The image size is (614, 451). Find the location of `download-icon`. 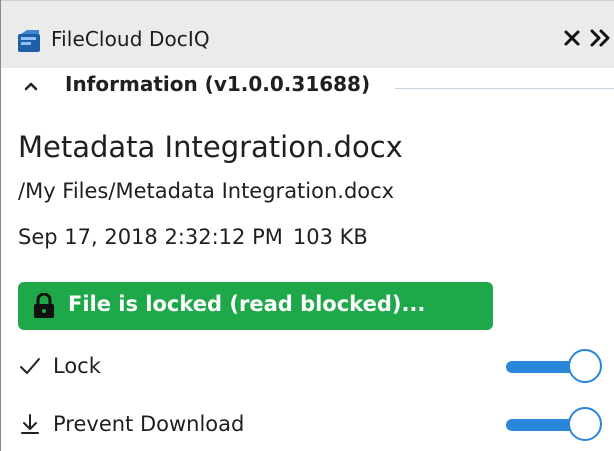

download-icon is located at coordinates (30, 424).